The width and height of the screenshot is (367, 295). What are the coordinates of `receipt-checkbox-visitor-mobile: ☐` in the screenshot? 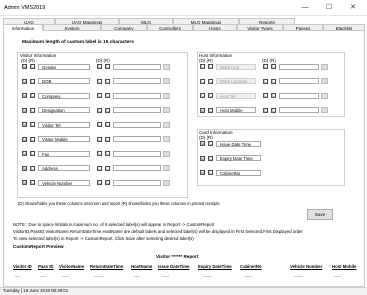 It's located at (32, 139).